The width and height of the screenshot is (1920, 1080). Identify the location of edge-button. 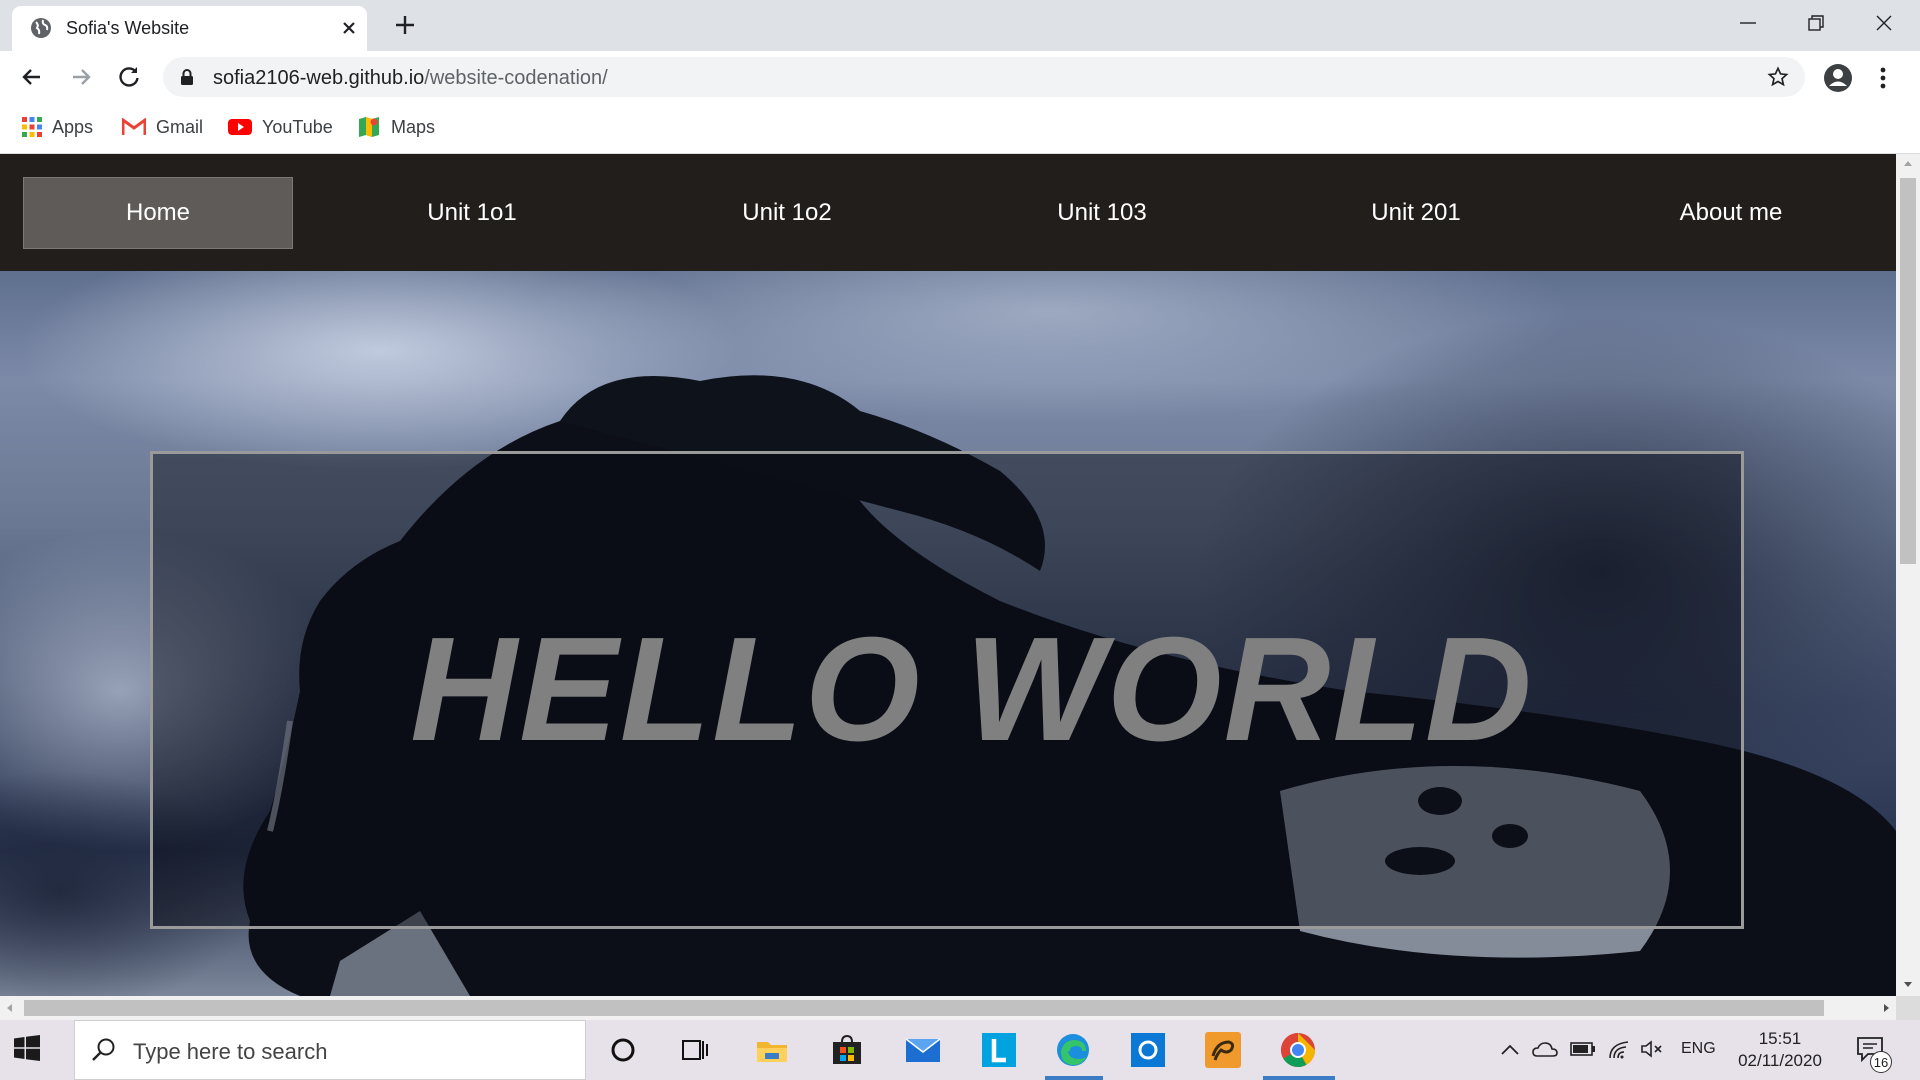
(1073, 1050).